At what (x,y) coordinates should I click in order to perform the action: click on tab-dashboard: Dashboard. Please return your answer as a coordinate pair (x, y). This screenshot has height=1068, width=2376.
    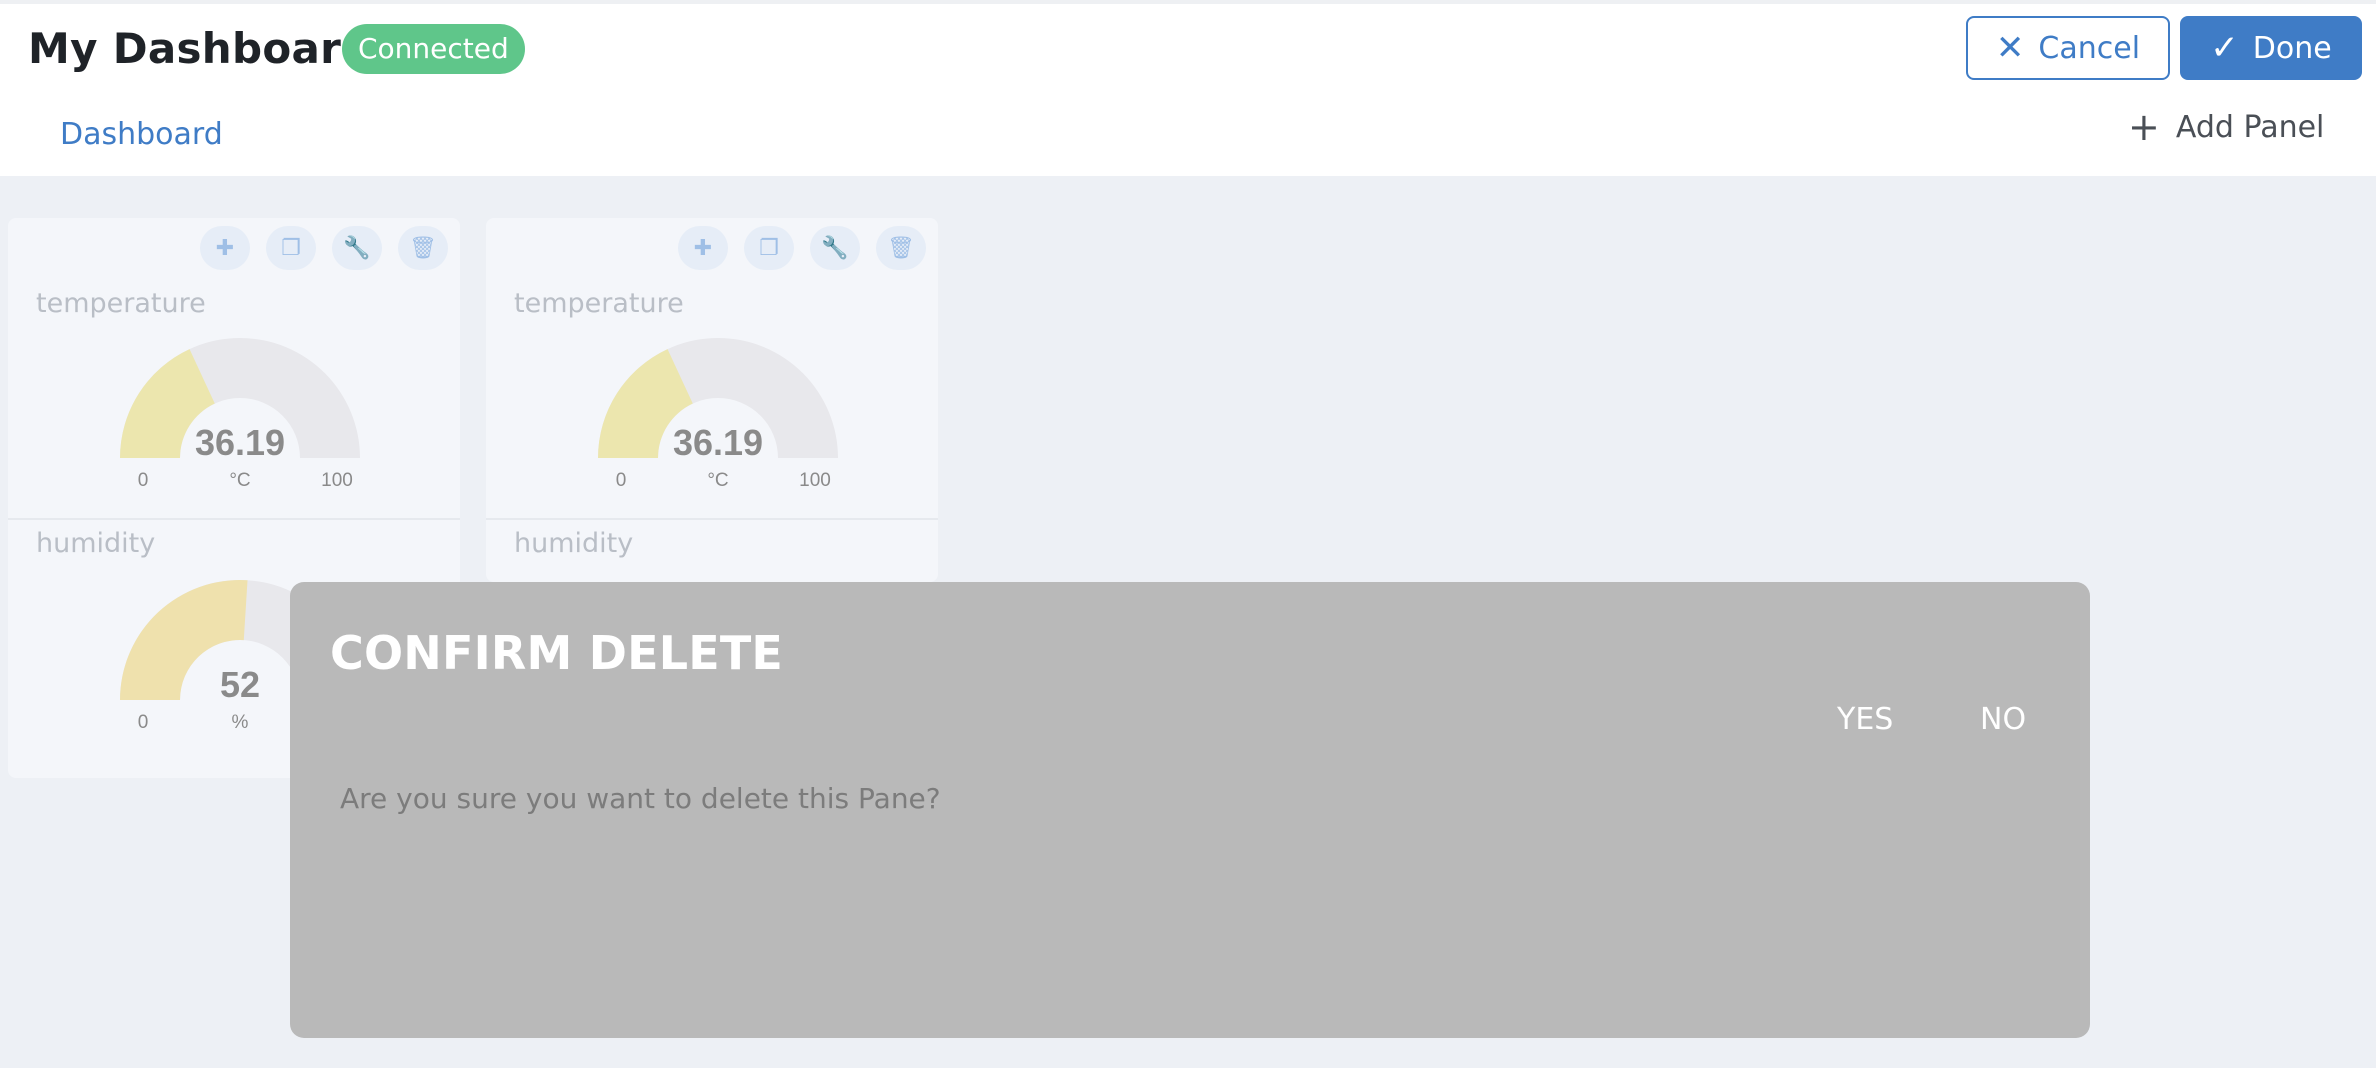
    Looking at the image, I should click on (141, 134).